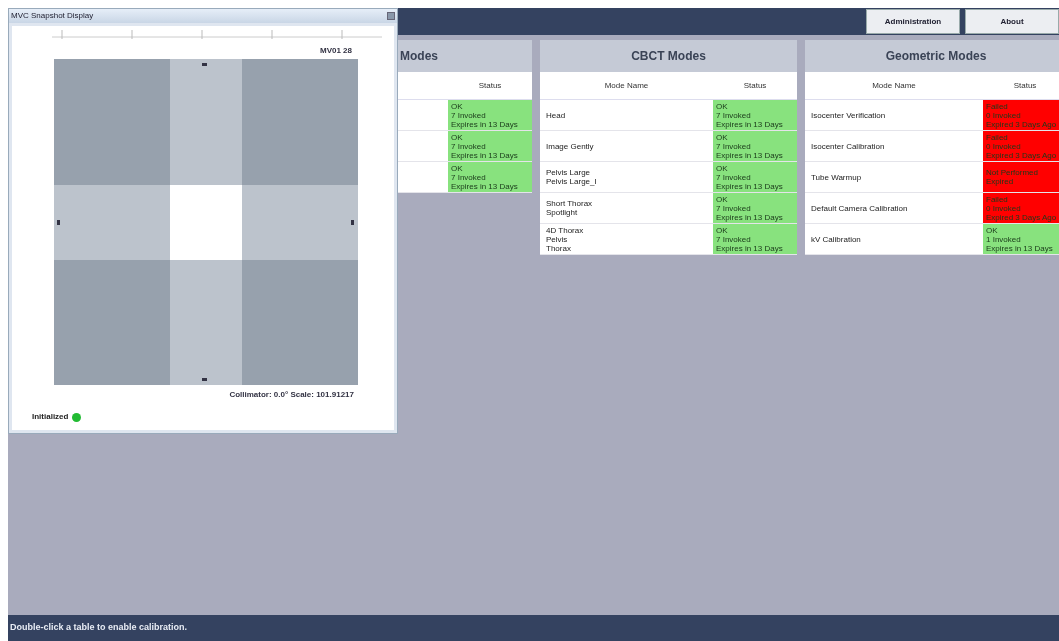  Describe the element at coordinates (571, 177) in the screenshot. I see `table-cell-text: Pelvis Large Pelvis Large_I` at that location.